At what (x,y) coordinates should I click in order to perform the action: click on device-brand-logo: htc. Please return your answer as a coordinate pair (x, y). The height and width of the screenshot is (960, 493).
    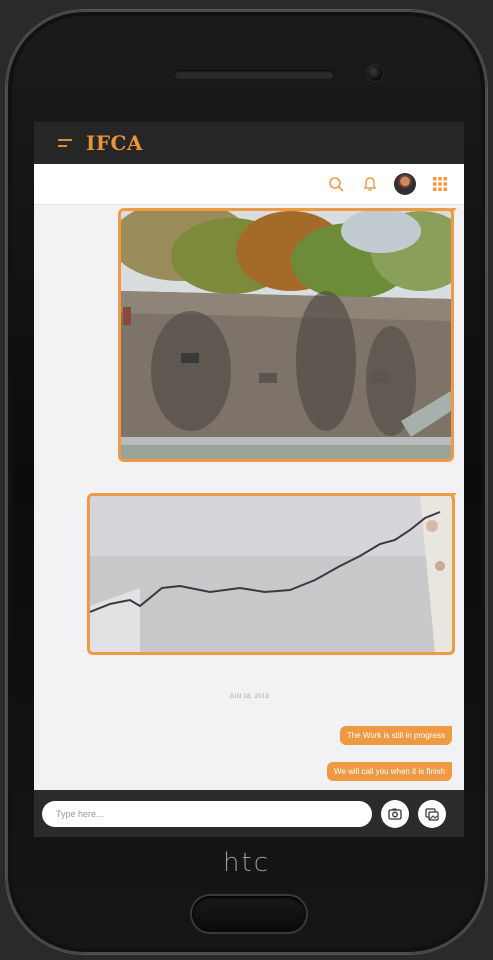
    Looking at the image, I should click on (246, 863).